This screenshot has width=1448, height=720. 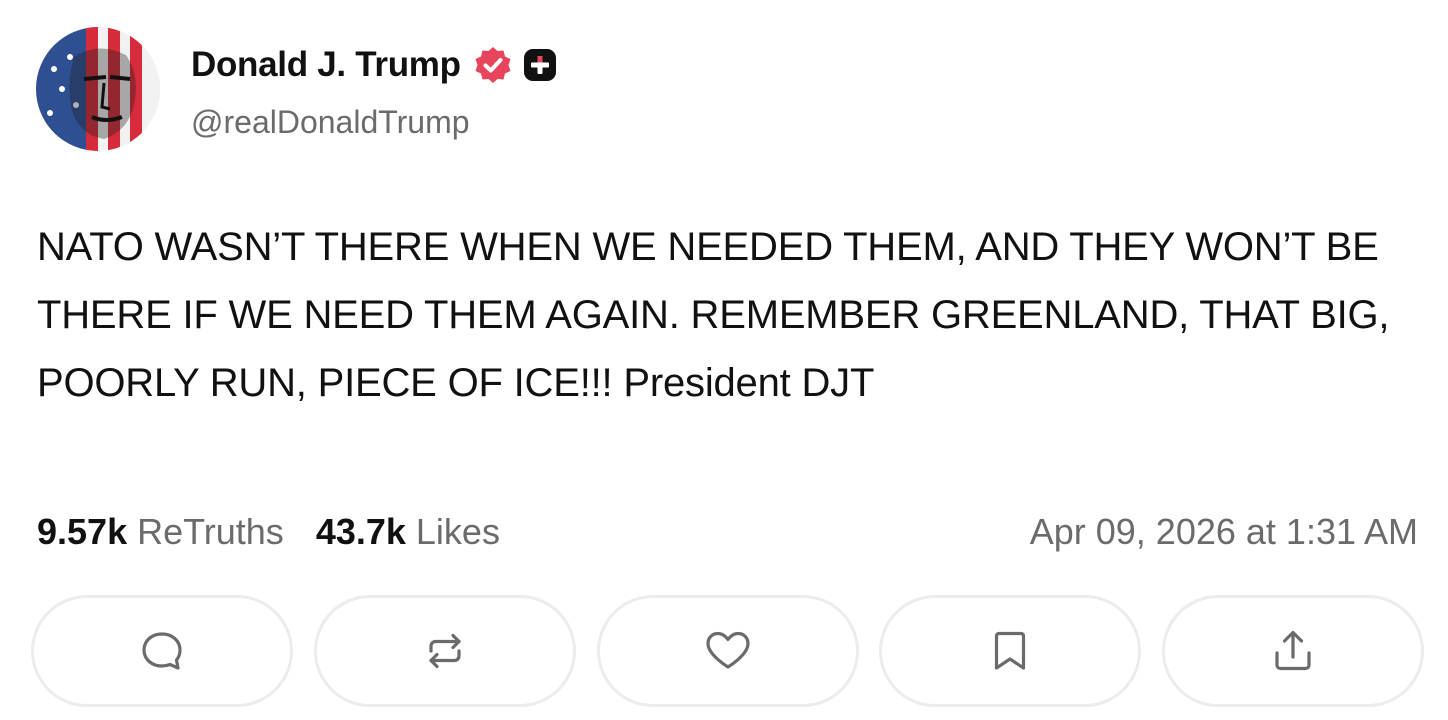 I want to click on retruths-label: ReTruths, so click(x=210, y=531).